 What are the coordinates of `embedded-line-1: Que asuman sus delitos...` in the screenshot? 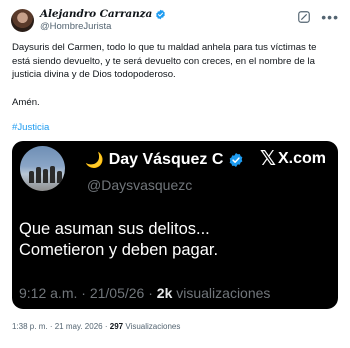 It's located at (114, 229).